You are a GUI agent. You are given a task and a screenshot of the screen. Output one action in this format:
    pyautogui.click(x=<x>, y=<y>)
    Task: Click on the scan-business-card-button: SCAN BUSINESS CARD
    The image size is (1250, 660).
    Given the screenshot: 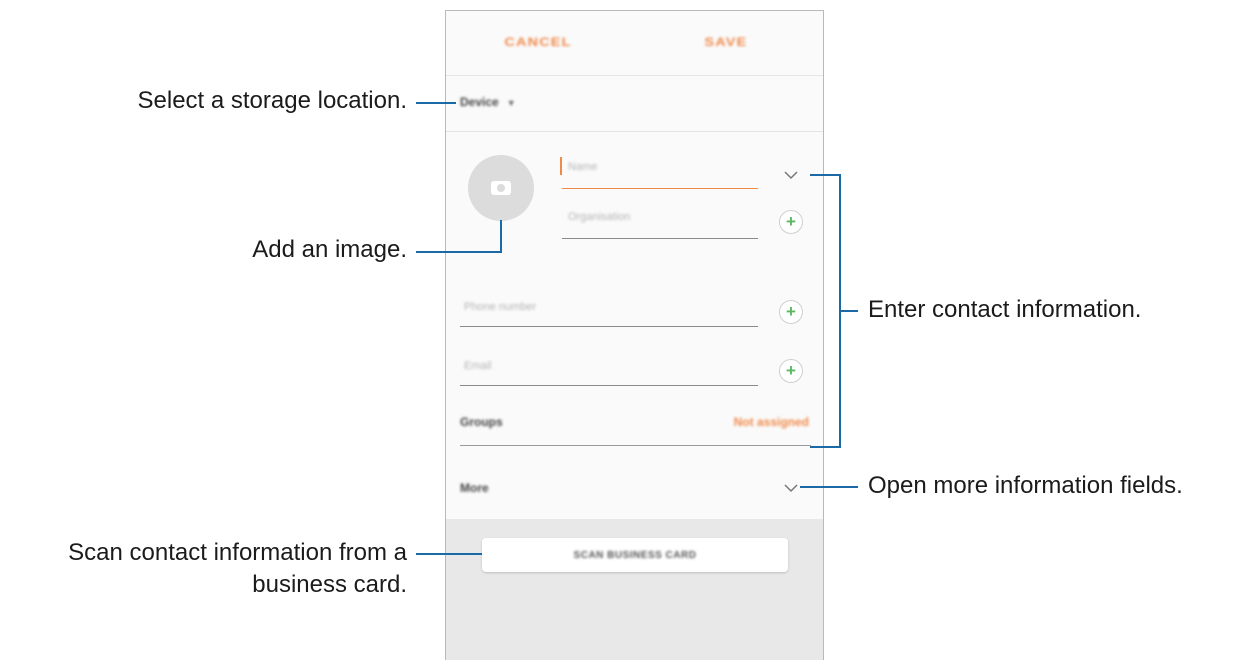 What is the action you would take?
    pyautogui.click(x=635, y=555)
    